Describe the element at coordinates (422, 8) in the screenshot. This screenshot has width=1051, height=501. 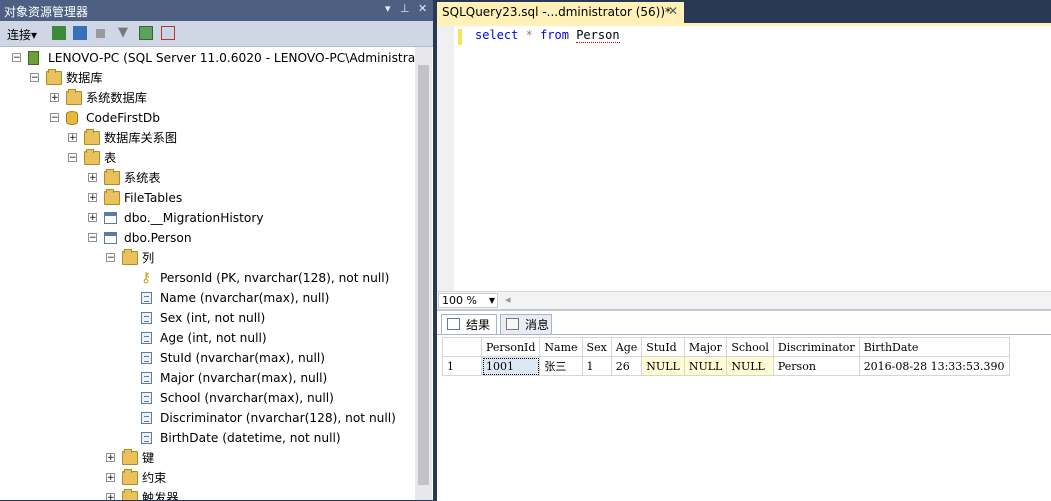
I see `close-icon: ✕` at that location.